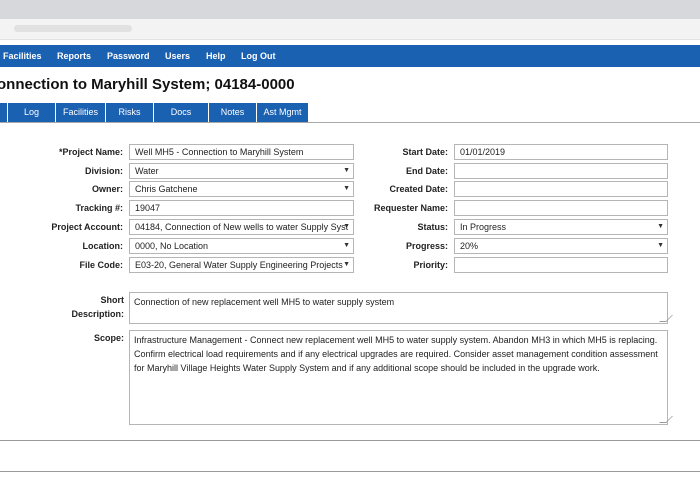 This screenshot has height=500, width=700. I want to click on division-value: Water, so click(147, 171).